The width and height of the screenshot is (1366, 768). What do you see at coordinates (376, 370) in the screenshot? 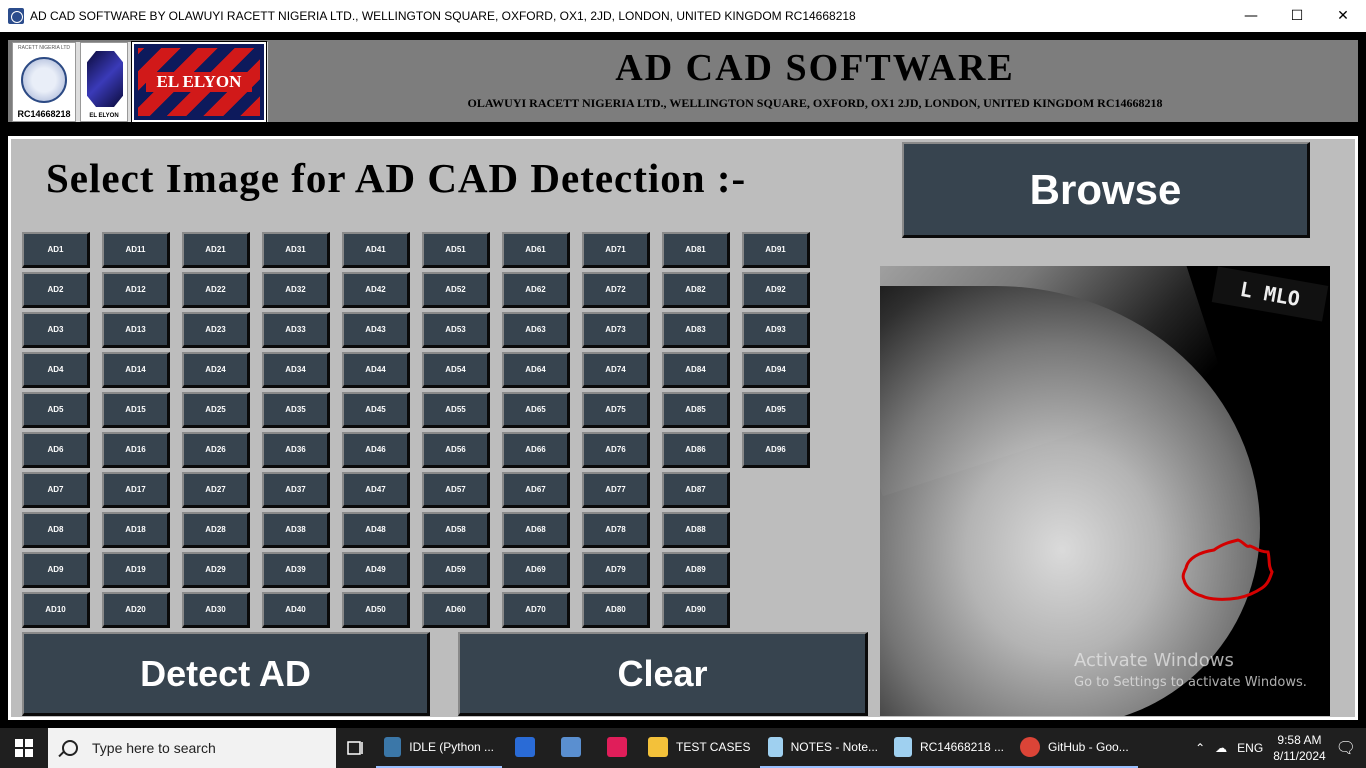
I see `ad-button-ad44: AD44` at bounding box center [376, 370].